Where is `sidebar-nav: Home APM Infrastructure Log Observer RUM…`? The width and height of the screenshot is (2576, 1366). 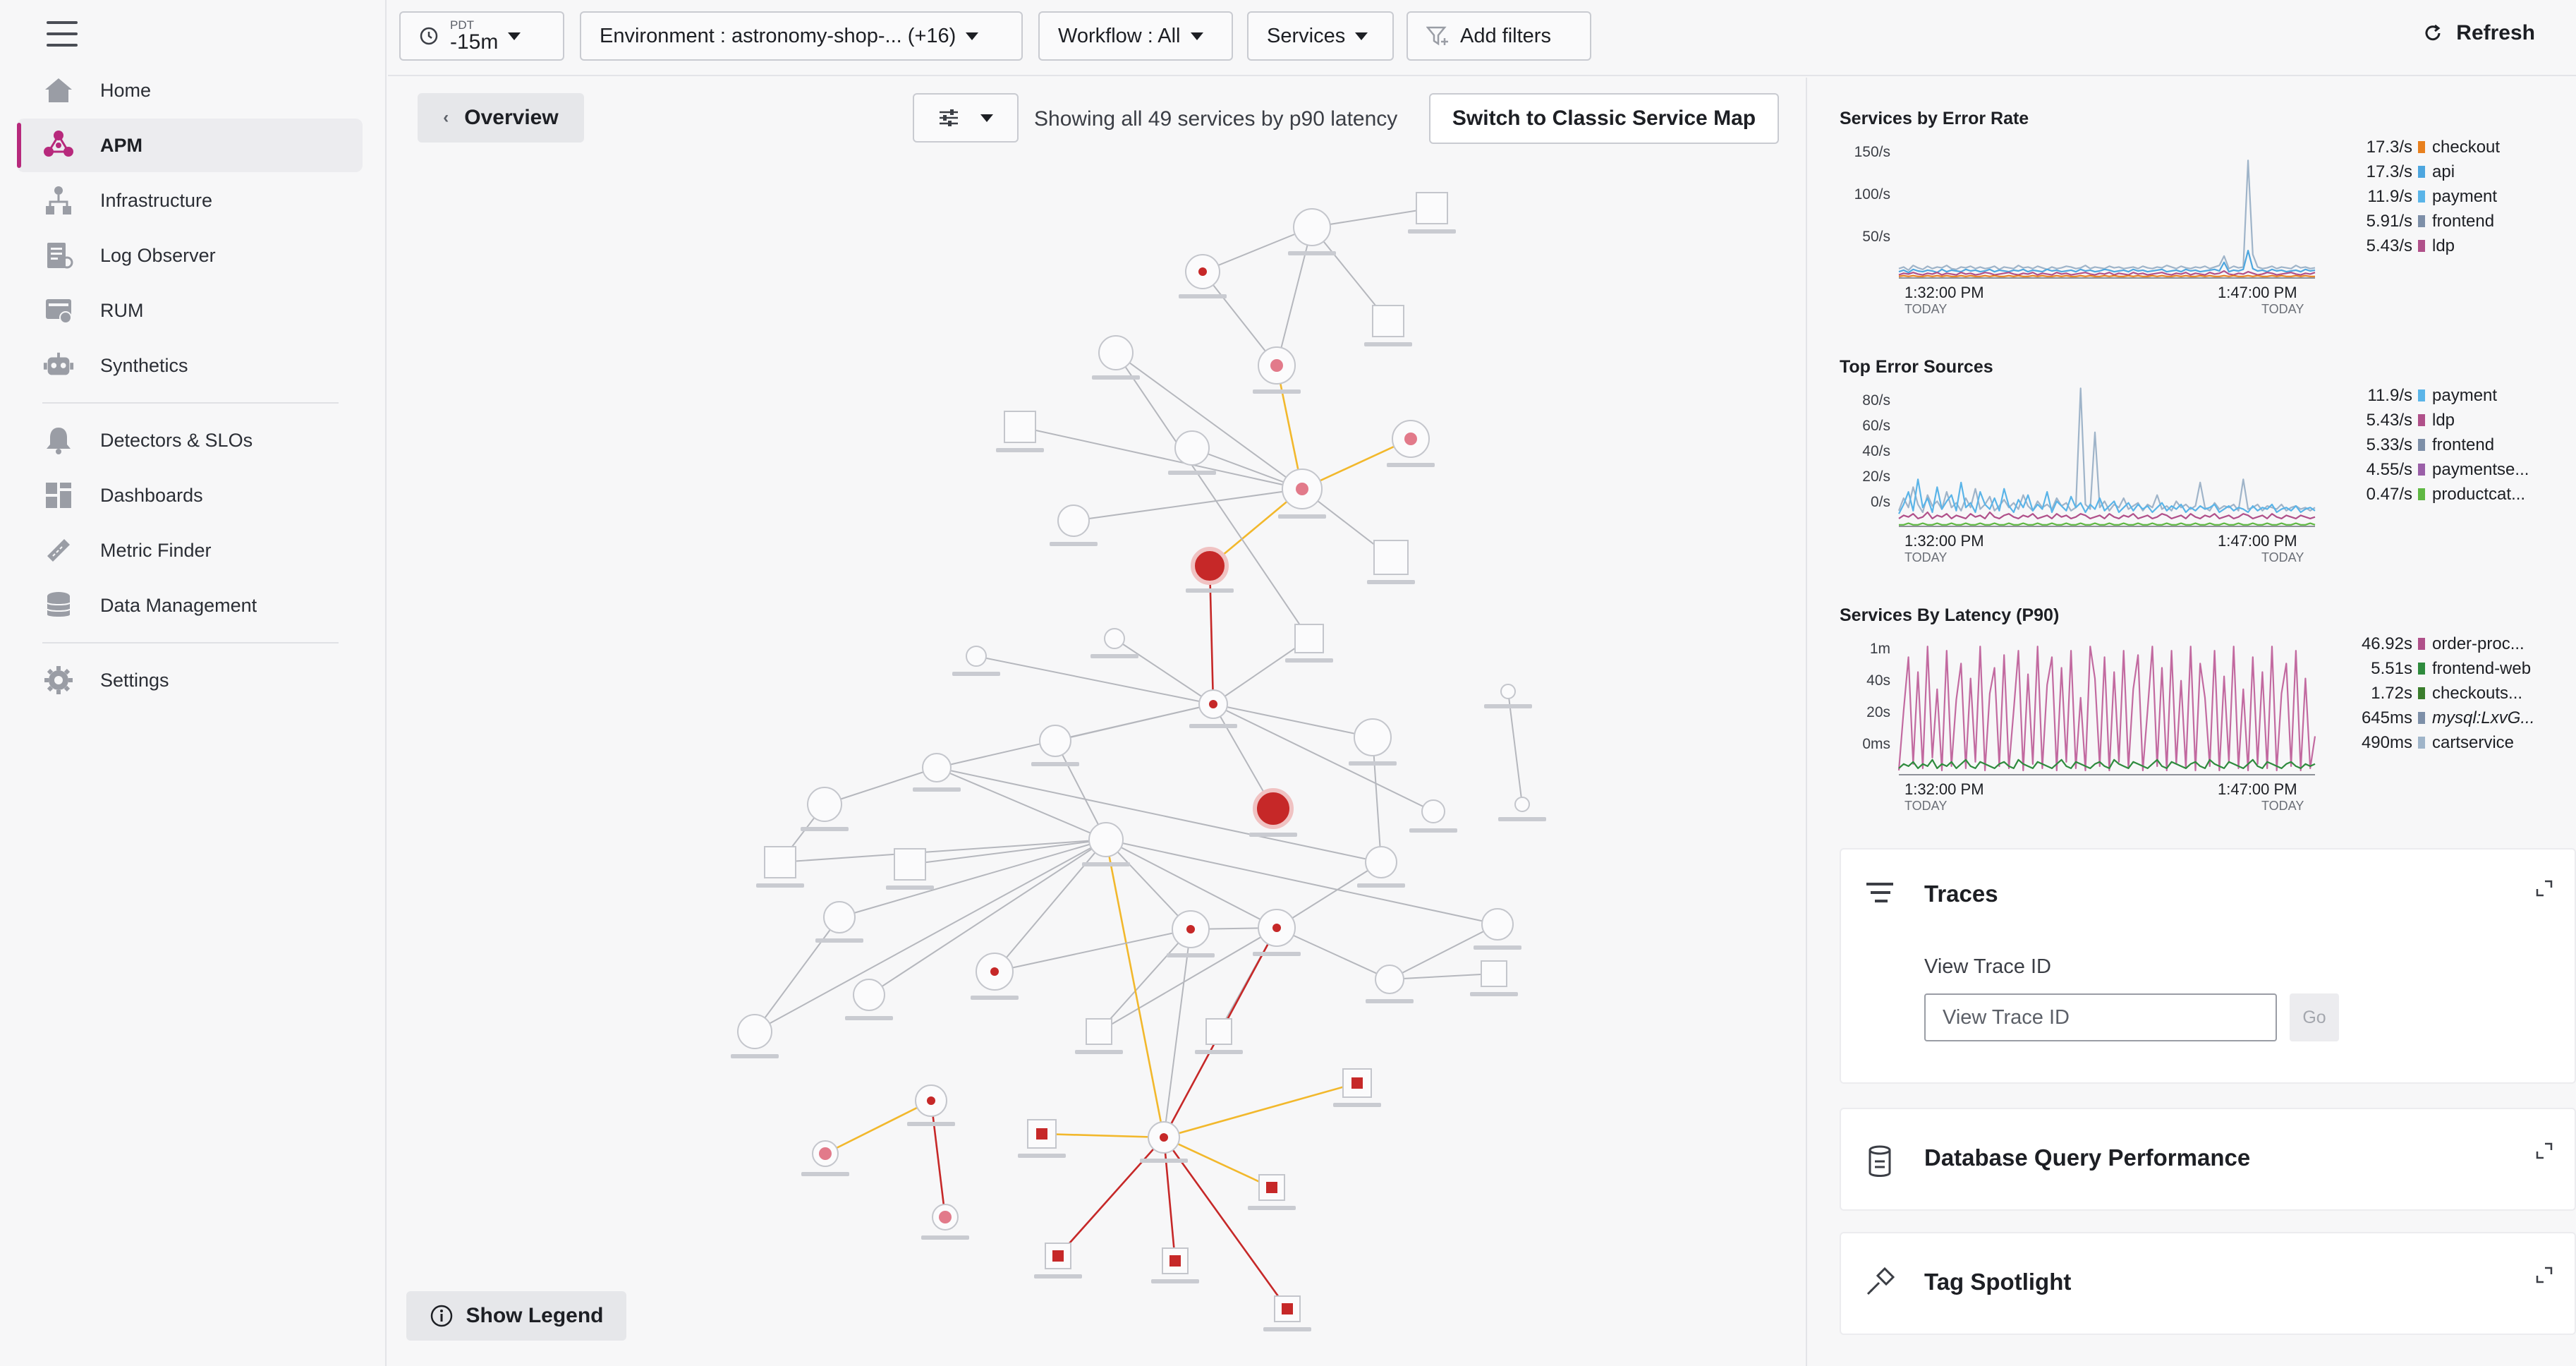
sidebar-nav: Home APM Infrastructure Log Observer RUM… is located at coordinates (190, 386).